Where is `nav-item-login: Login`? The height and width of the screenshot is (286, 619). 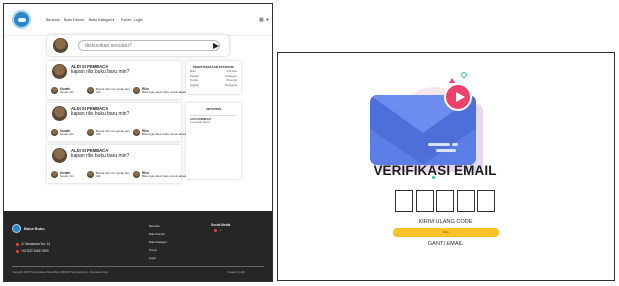
nav-item-login: Login is located at coordinates (138, 20).